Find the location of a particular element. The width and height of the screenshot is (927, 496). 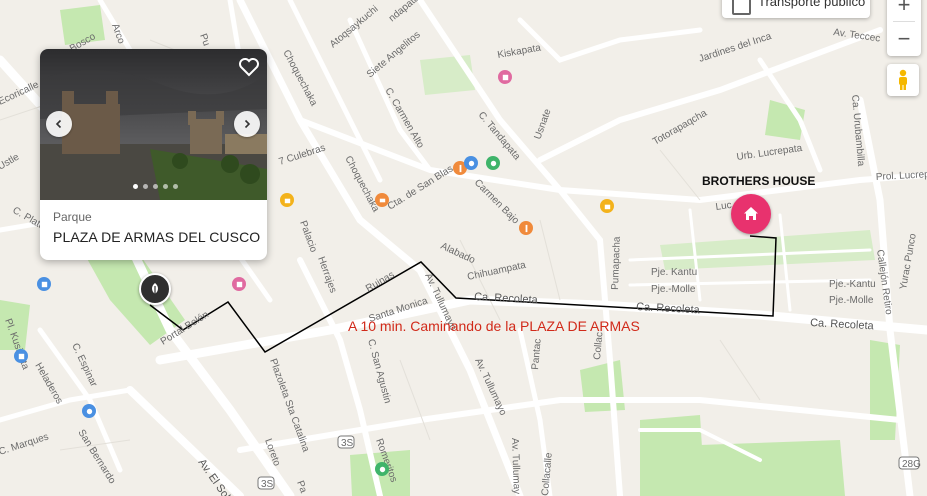

street-label: Luc is located at coordinates (723, 206).